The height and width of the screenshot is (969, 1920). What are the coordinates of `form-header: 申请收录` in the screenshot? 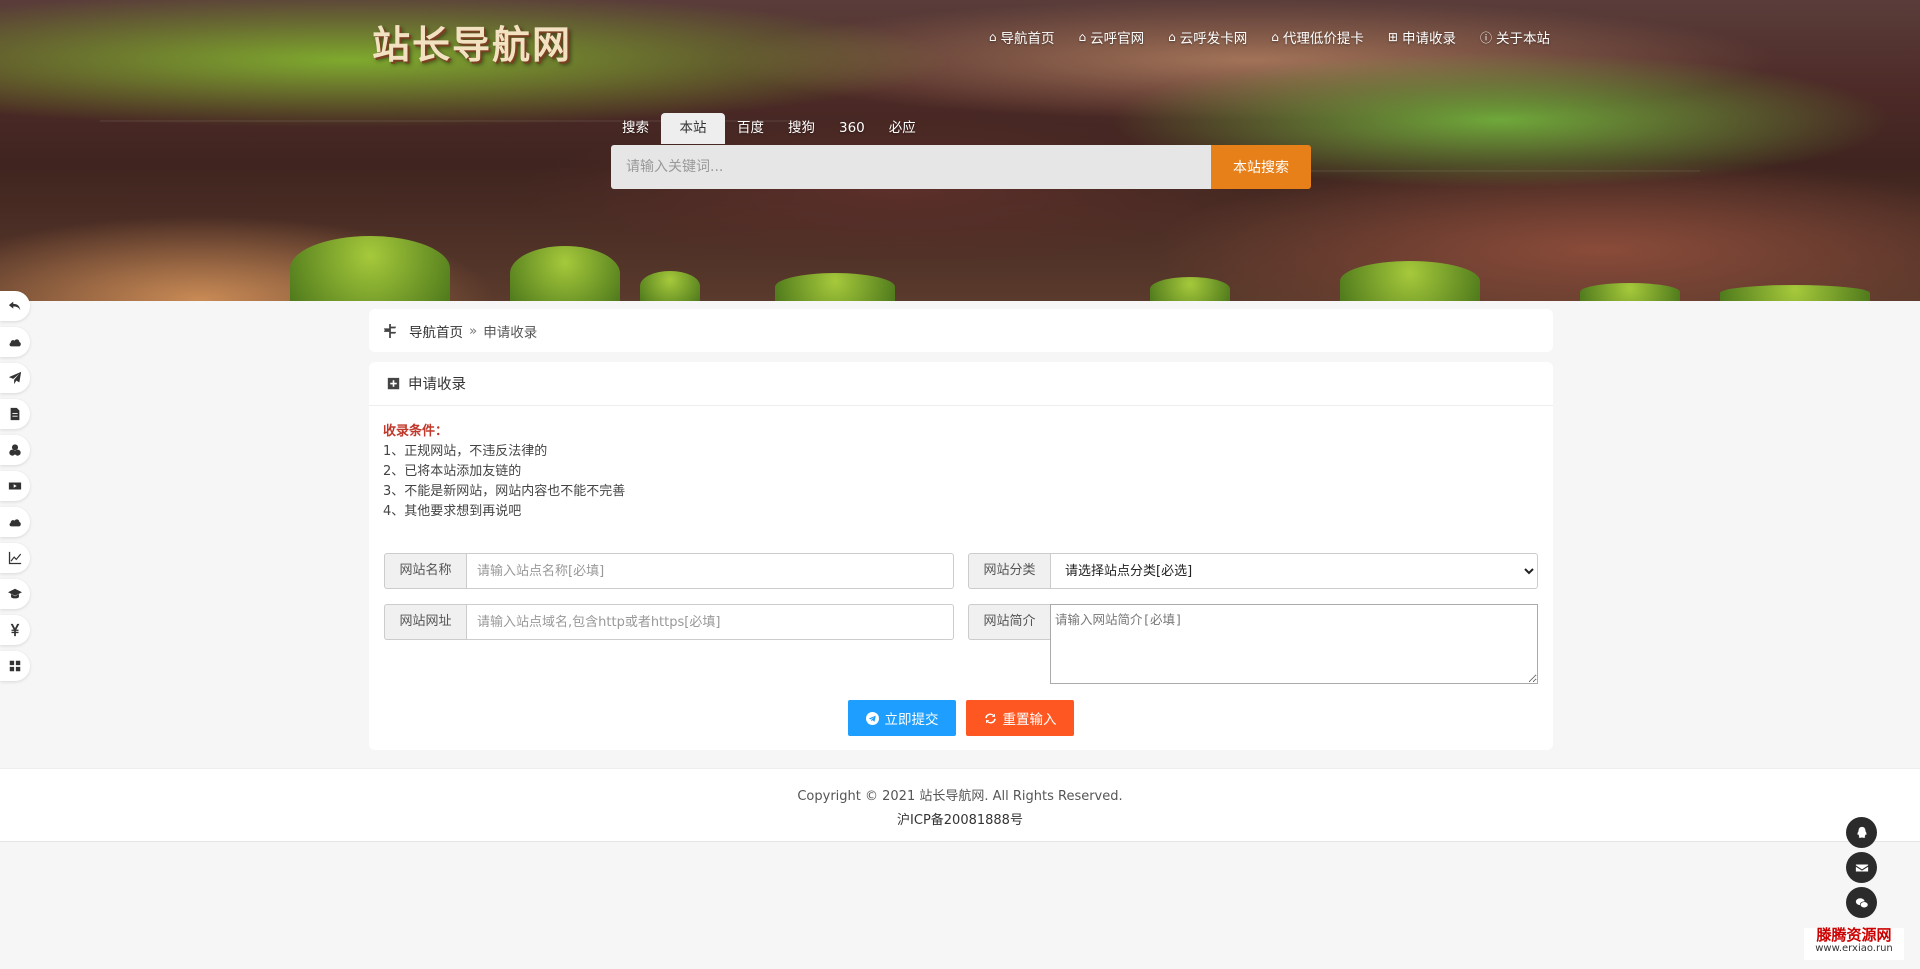 It's located at (961, 384).